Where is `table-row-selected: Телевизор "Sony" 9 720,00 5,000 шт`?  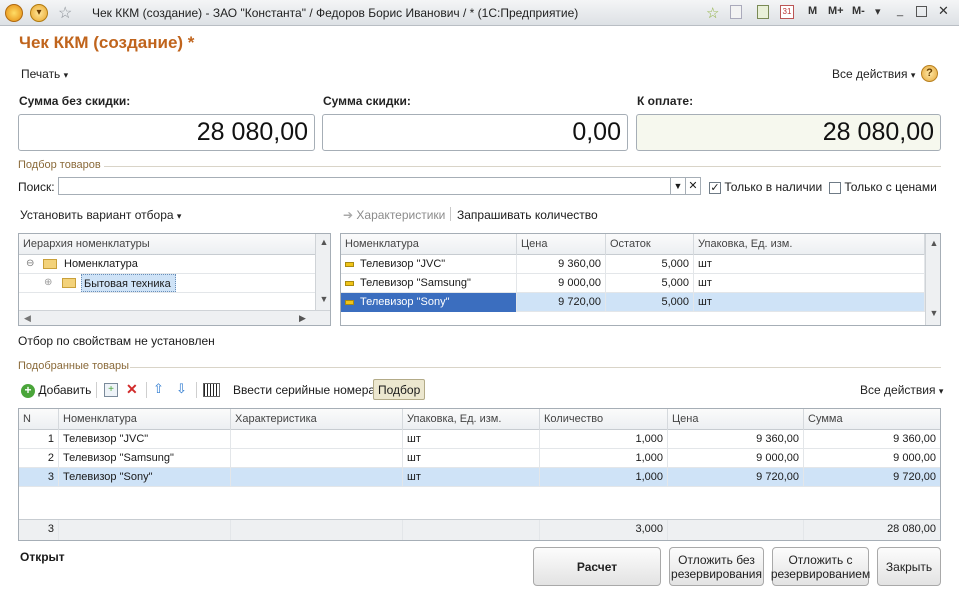
table-row-selected: Телевизор "Sony" 9 720,00 5,000 шт is located at coordinates (633, 302).